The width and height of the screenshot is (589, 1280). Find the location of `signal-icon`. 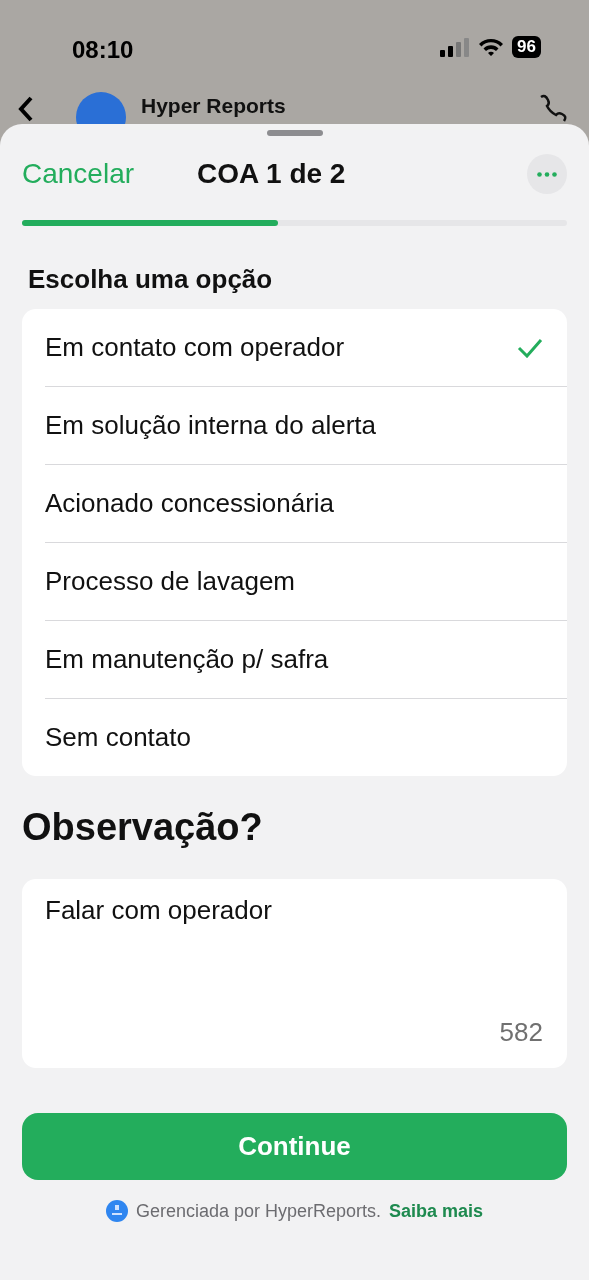

signal-icon is located at coordinates (455, 47).